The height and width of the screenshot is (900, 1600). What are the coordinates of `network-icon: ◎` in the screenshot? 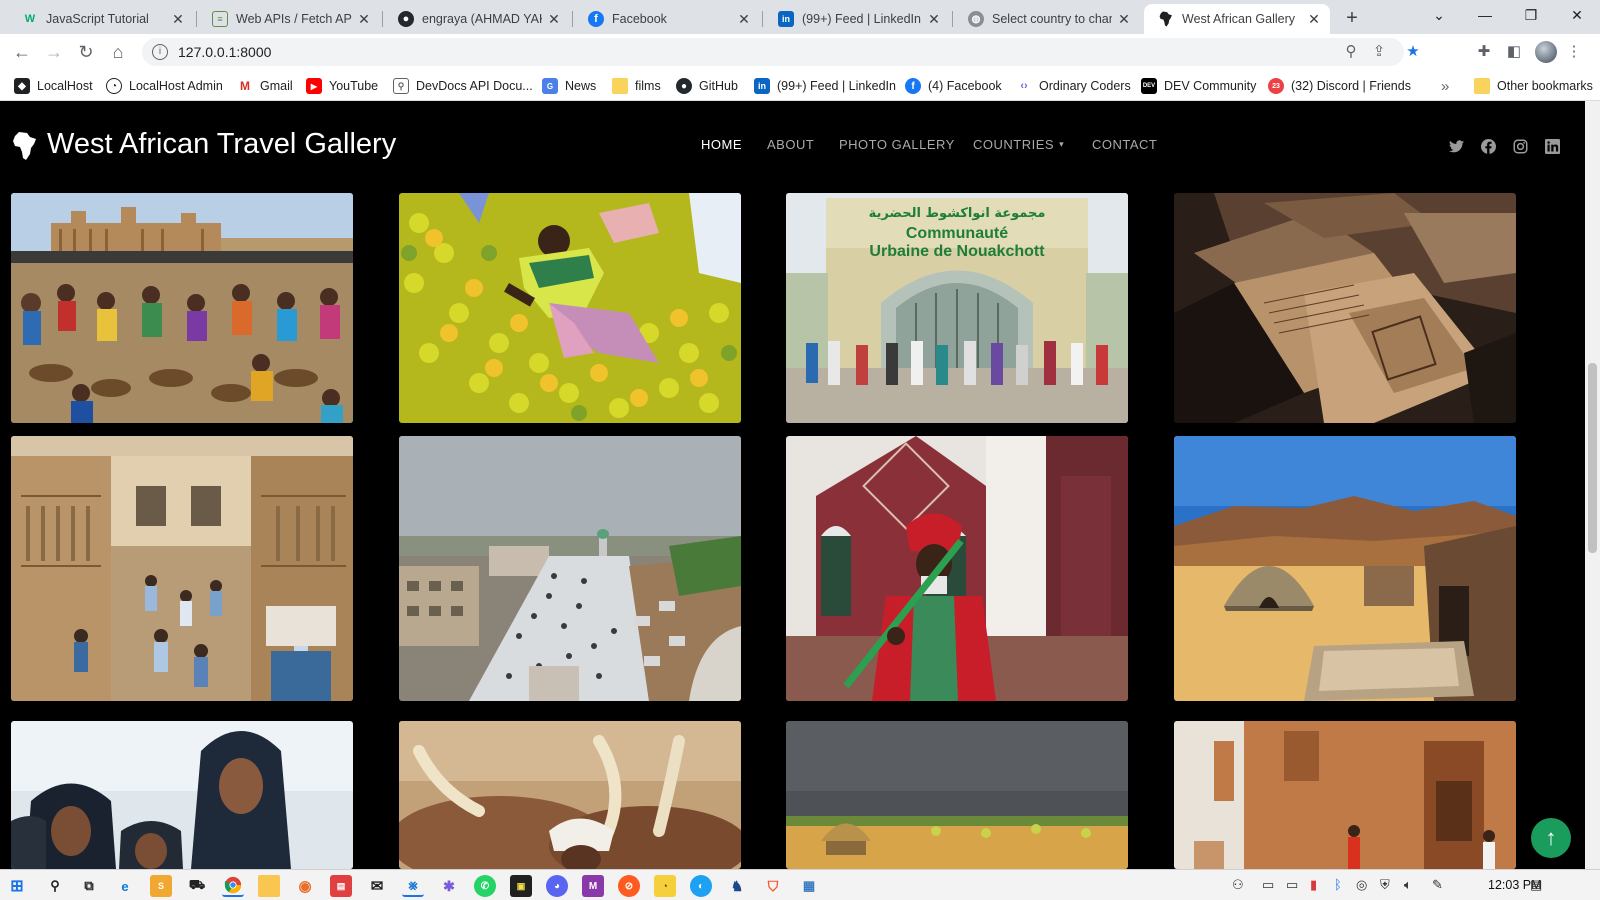 It's located at (1361, 885).